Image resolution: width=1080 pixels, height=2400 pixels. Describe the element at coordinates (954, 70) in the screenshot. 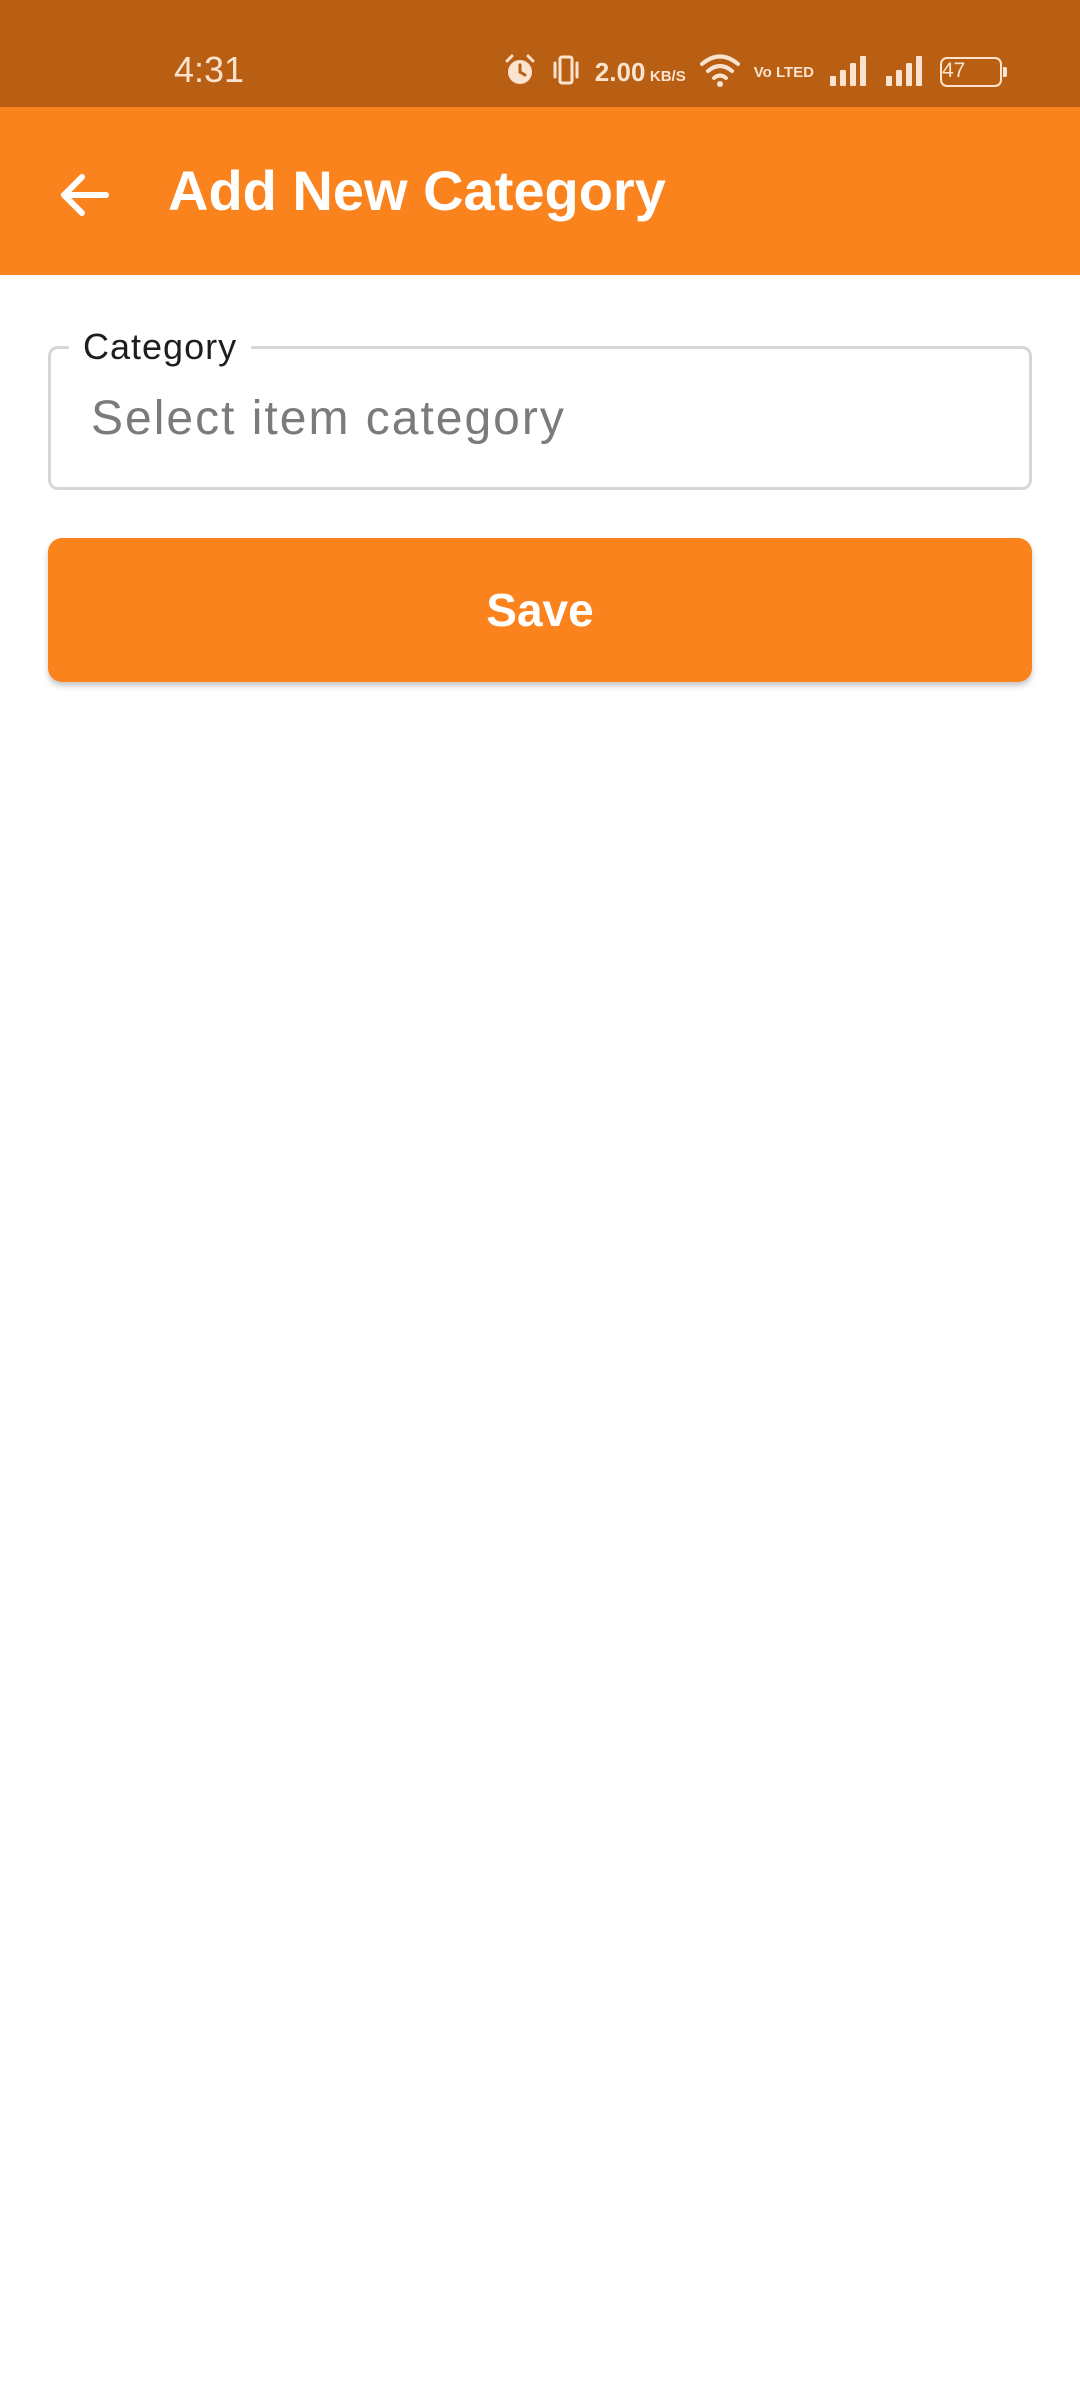

I see `battery-level: 47` at that location.